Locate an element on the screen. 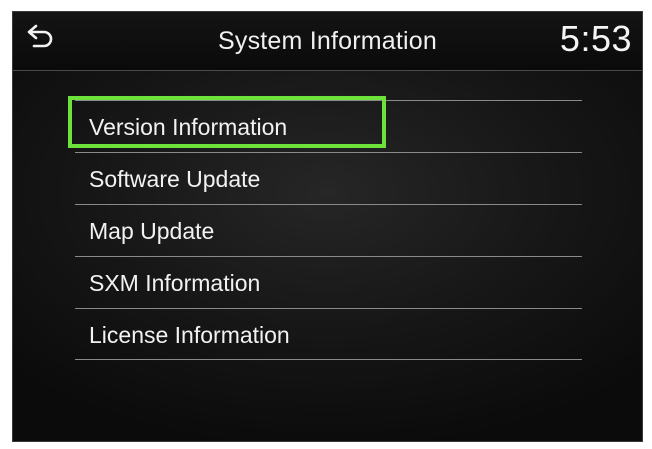 Image resolution: width=652 pixels, height=449 pixels. menu-item-label: Version Information is located at coordinates (188, 127).